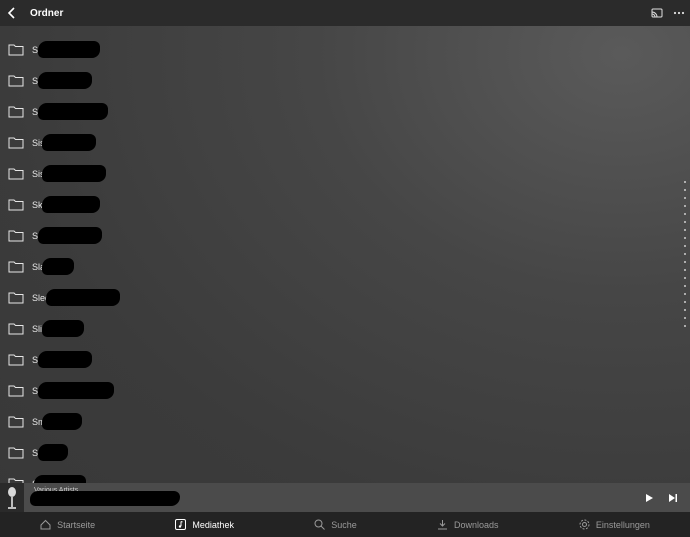 The image size is (690, 537). What do you see at coordinates (330, 266) in the screenshot?
I see `folder-item: Sla` at bounding box center [330, 266].